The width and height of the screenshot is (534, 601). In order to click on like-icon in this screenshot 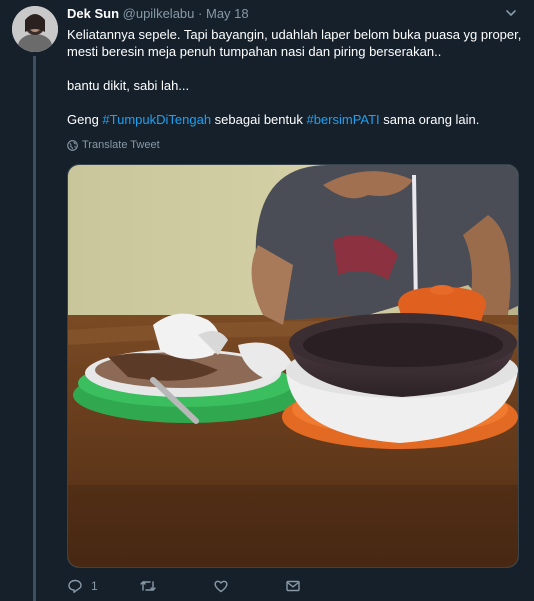, I will do `click(221, 586)`.